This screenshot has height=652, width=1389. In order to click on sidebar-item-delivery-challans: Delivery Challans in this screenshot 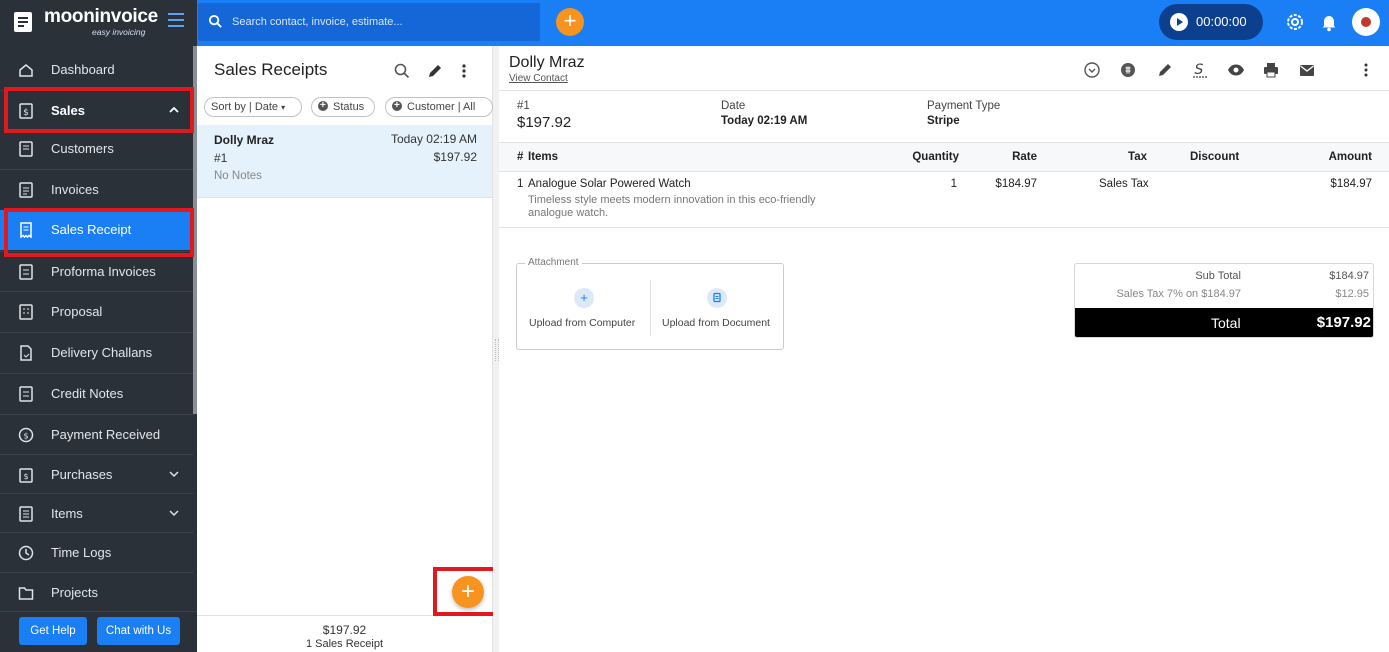, I will do `click(96, 352)`.